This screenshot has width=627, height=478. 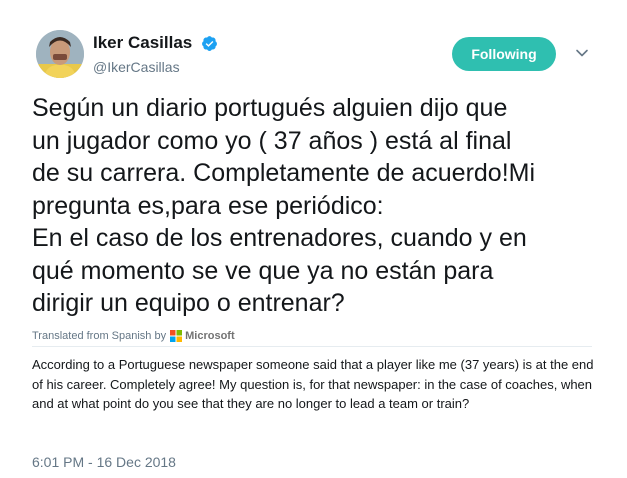 What do you see at coordinates (142, 43) in the screenshot?
I see `display-name: Iker Casillas` at bounding box center [142, 43].